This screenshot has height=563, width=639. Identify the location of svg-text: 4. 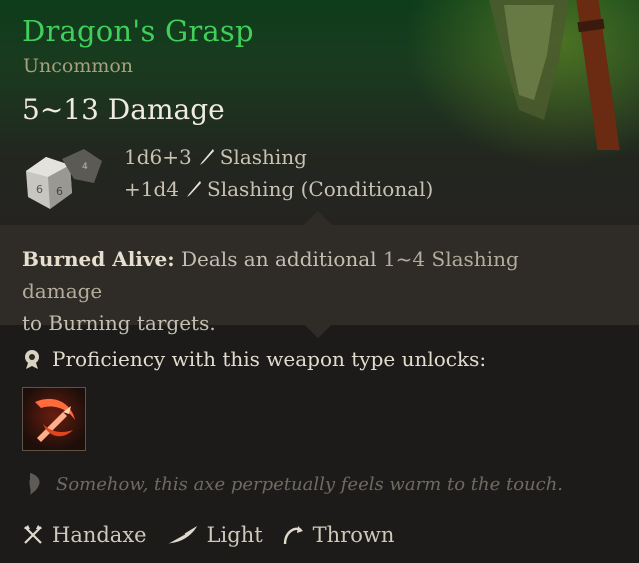
(85, 167).